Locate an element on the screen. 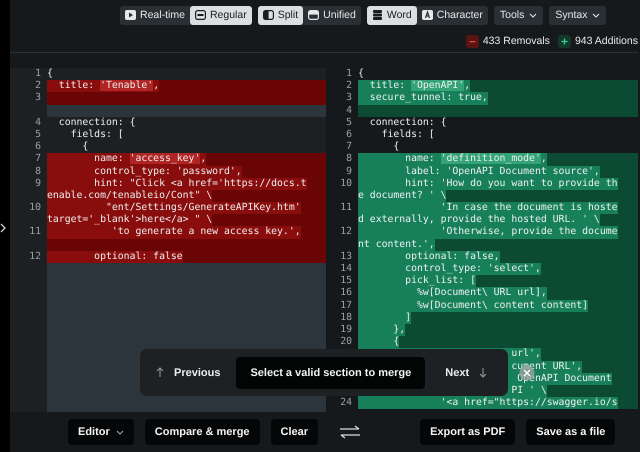  previous-button: Previous is located at coordinates (188, 372).